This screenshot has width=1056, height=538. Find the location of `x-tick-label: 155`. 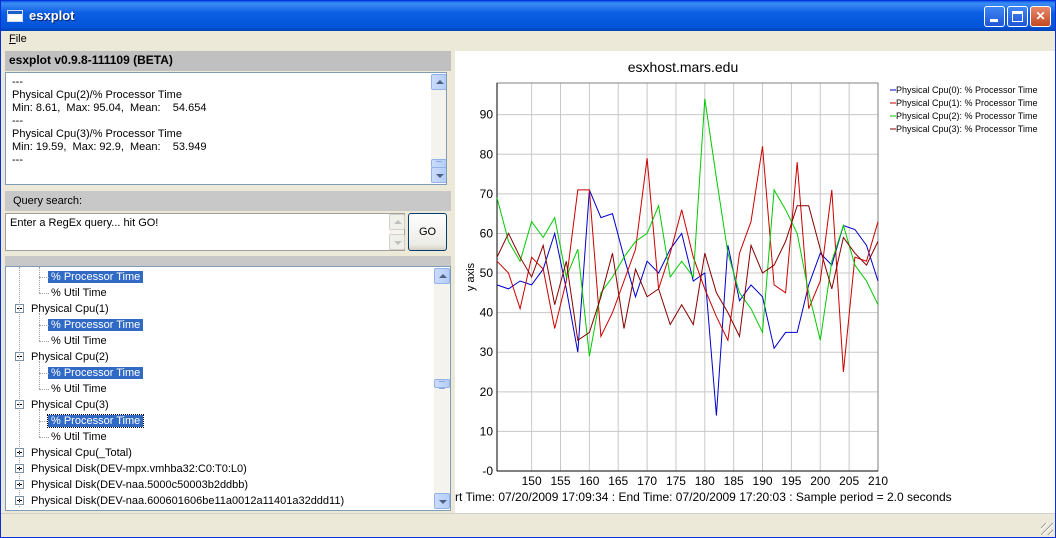

x-tick-label: 155 is located at coordinates (560, 481).